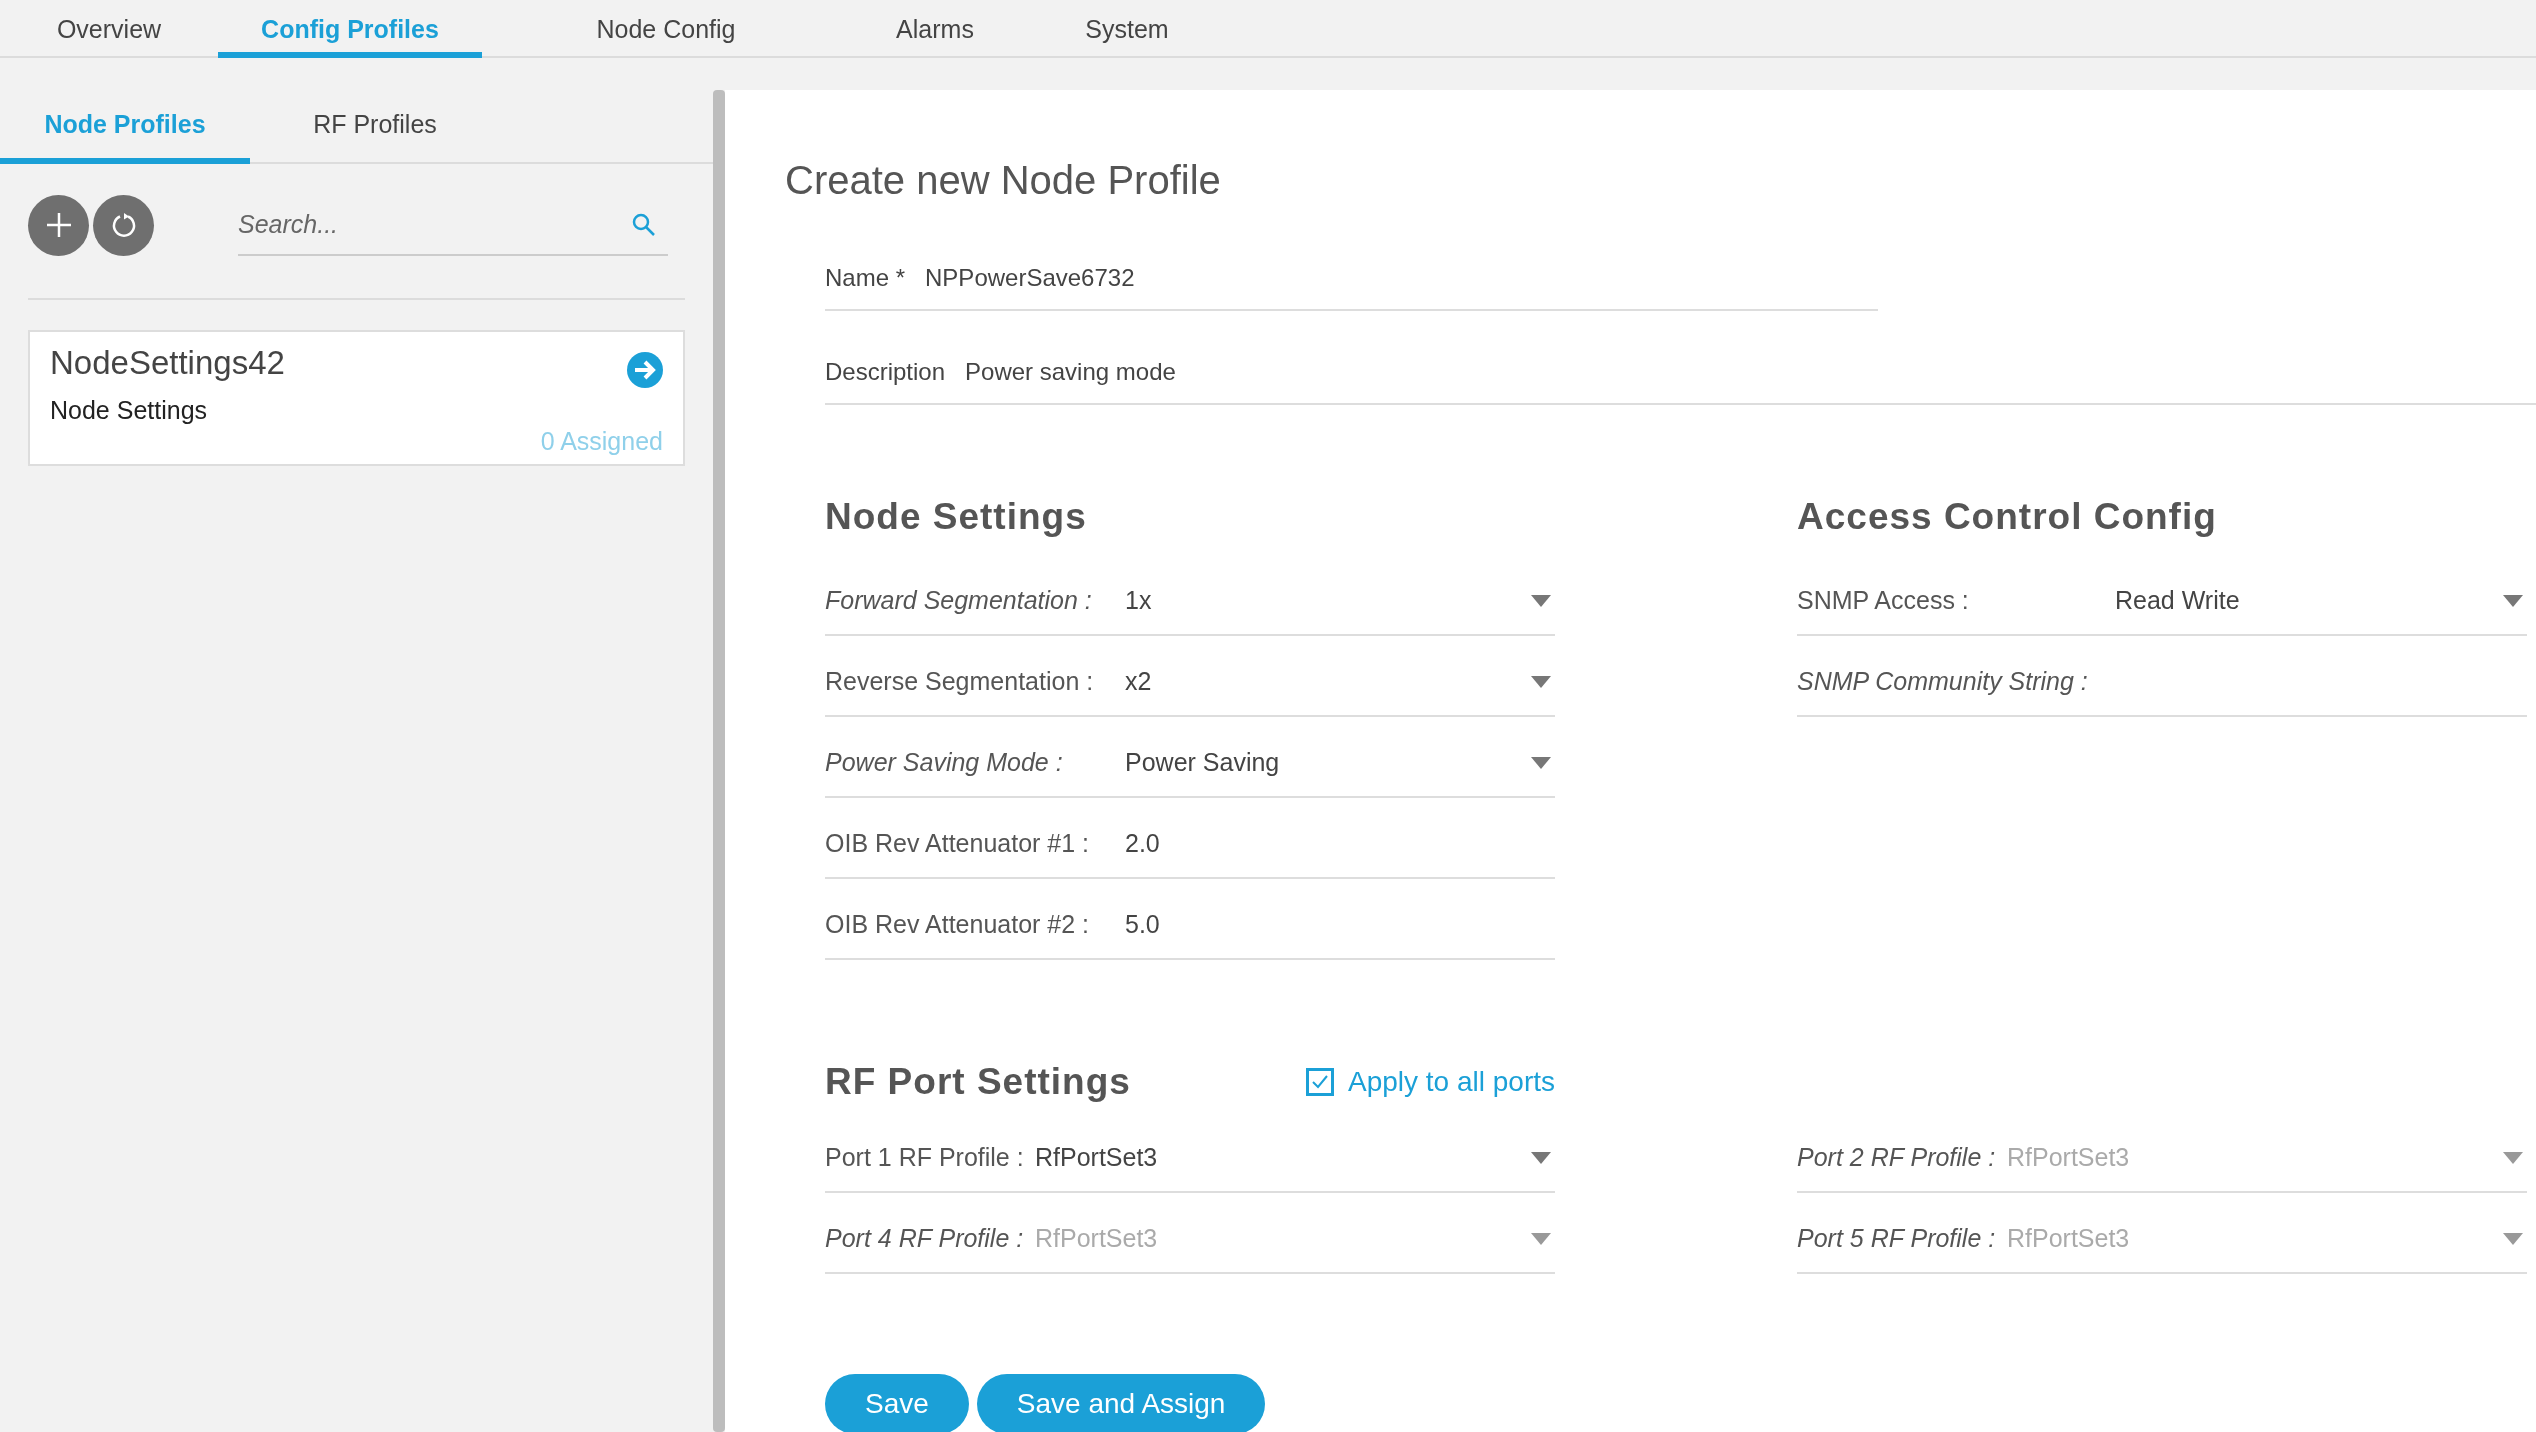 This screenshot has width=2536, height=1432. What do you see at coordinates (1320, 1082) in the screenshot?
I see `checkmark-icon` at bounding box center [1320, 1082].